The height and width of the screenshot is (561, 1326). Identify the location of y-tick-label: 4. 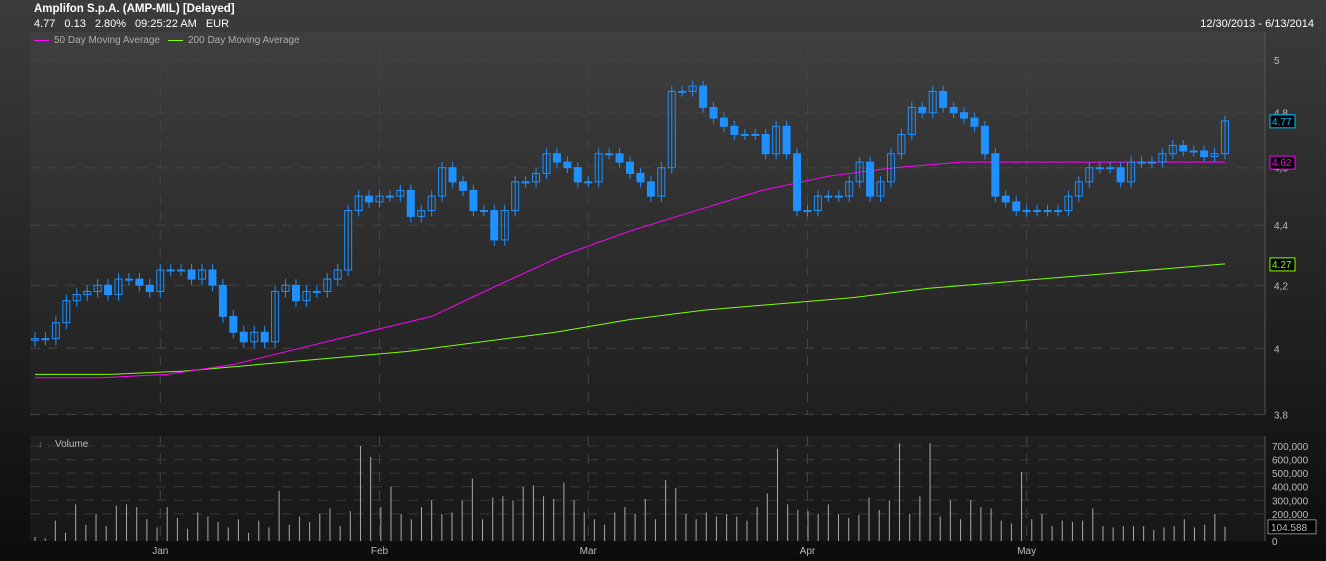
(1277, 349).